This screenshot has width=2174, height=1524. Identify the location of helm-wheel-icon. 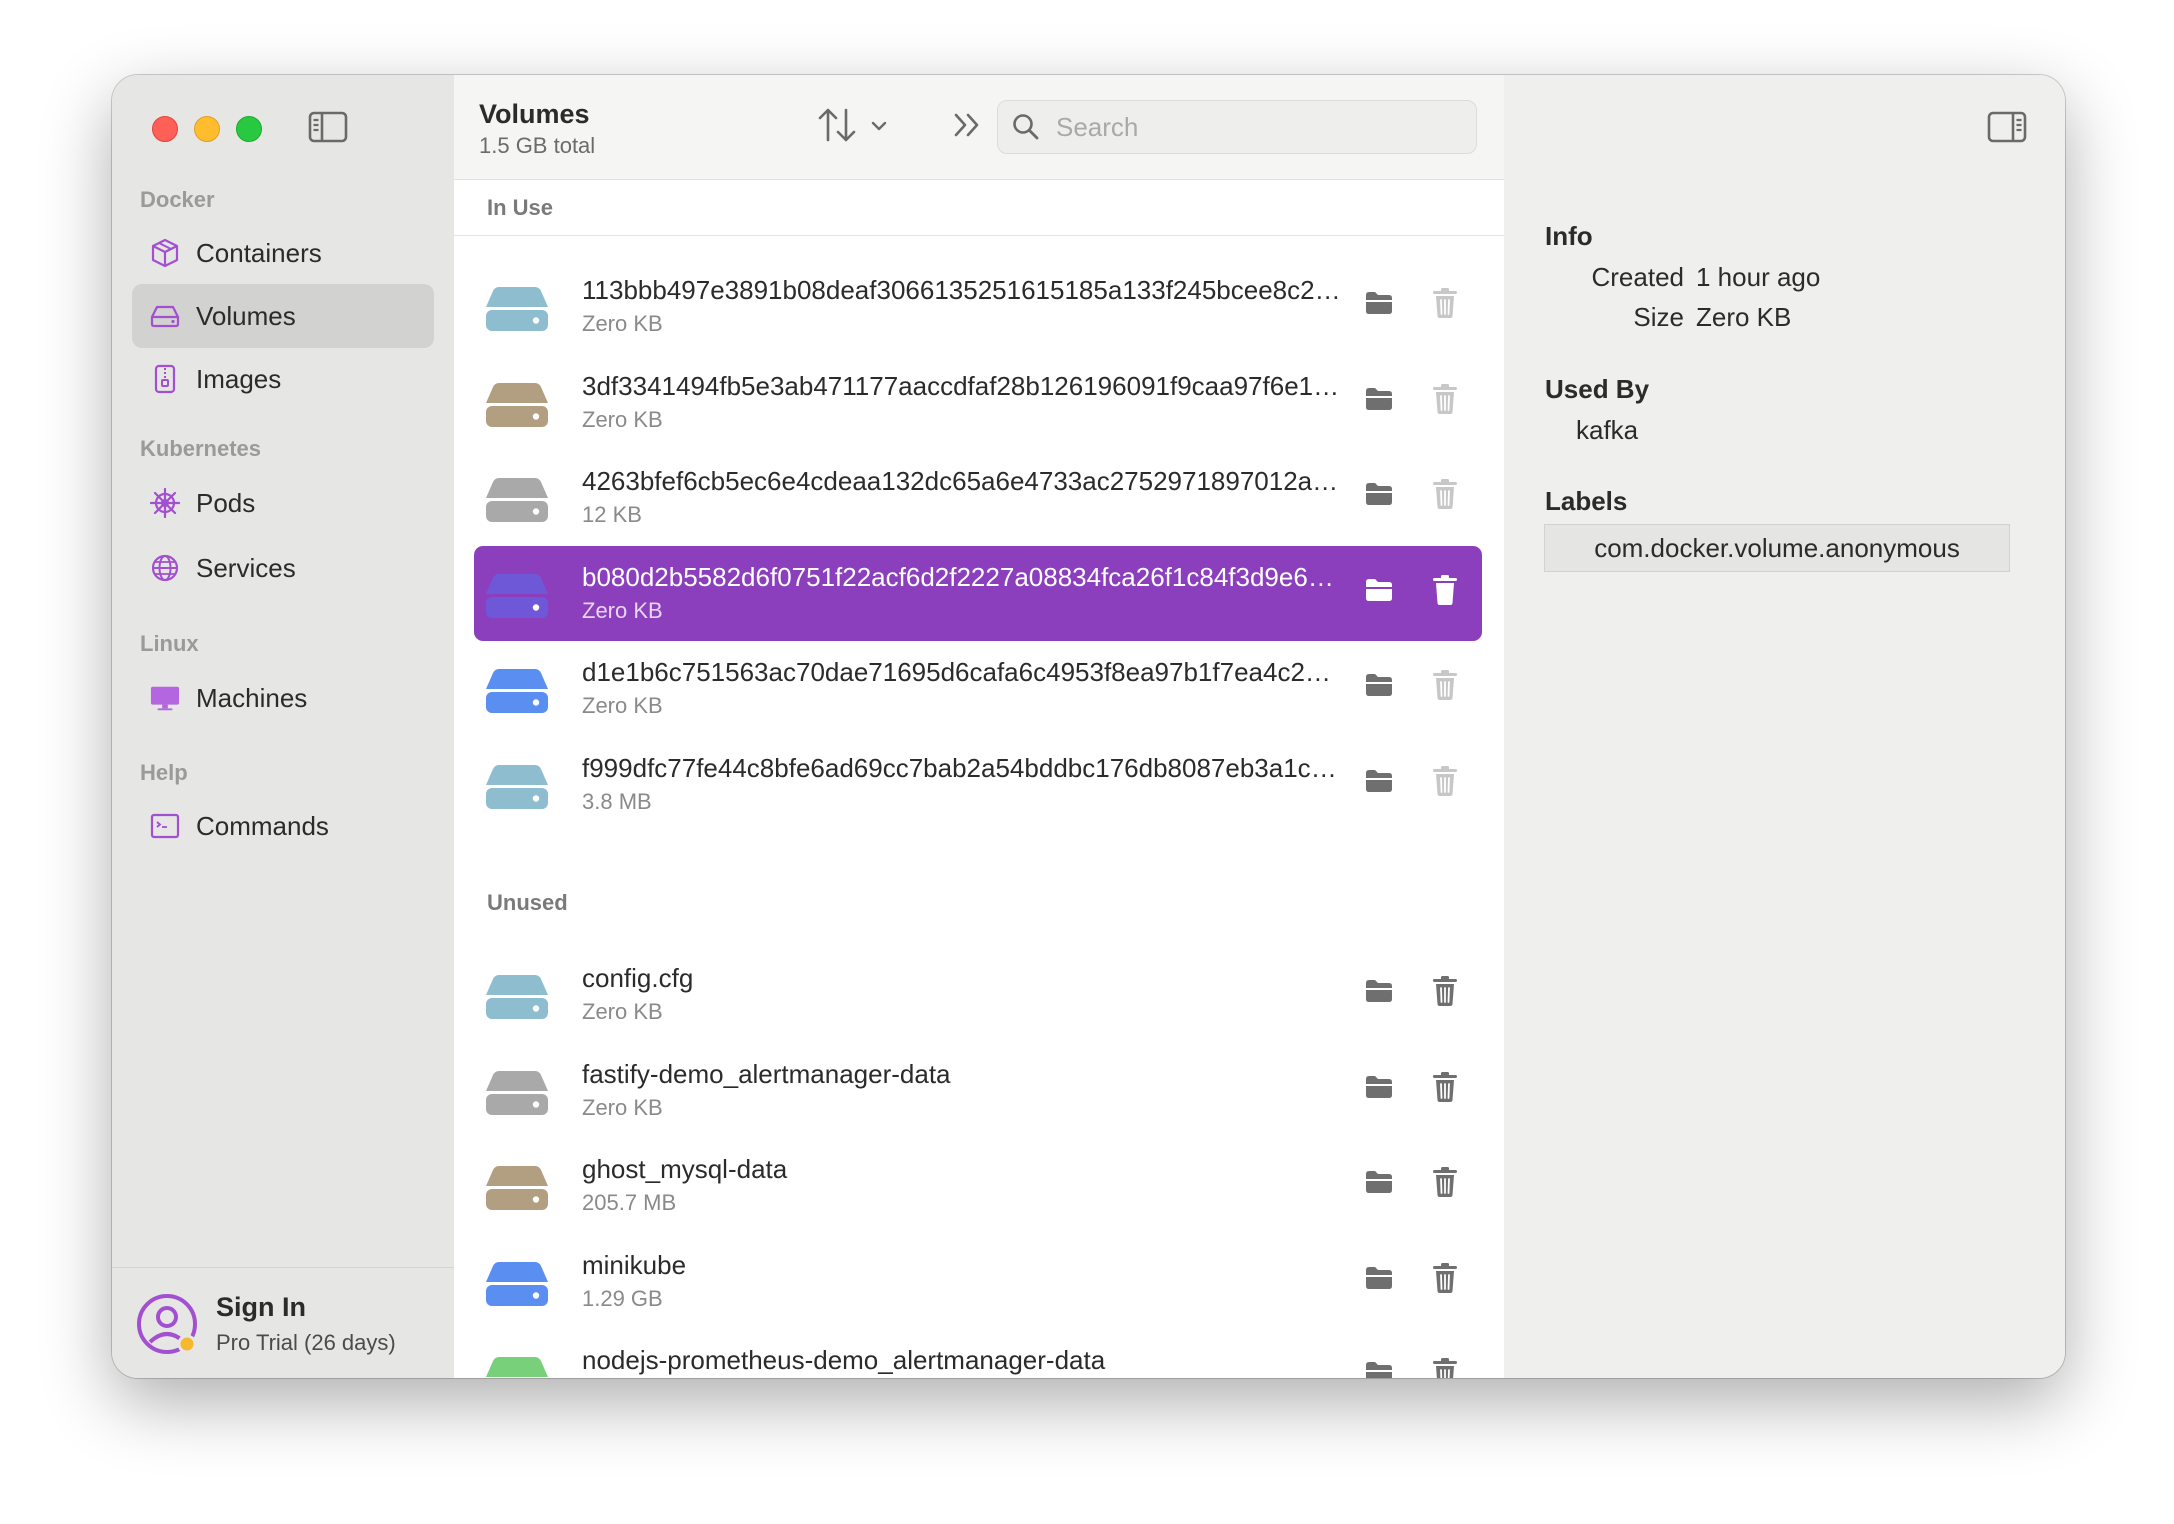
(165, 503).